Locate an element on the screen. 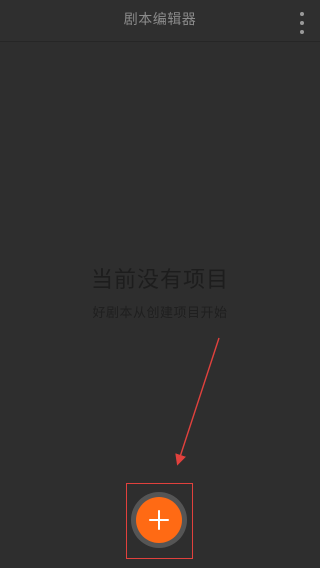 This screenshot has height=568, width=320. app-bar: 剧本编辑器 is located at coordinates (160, 21).